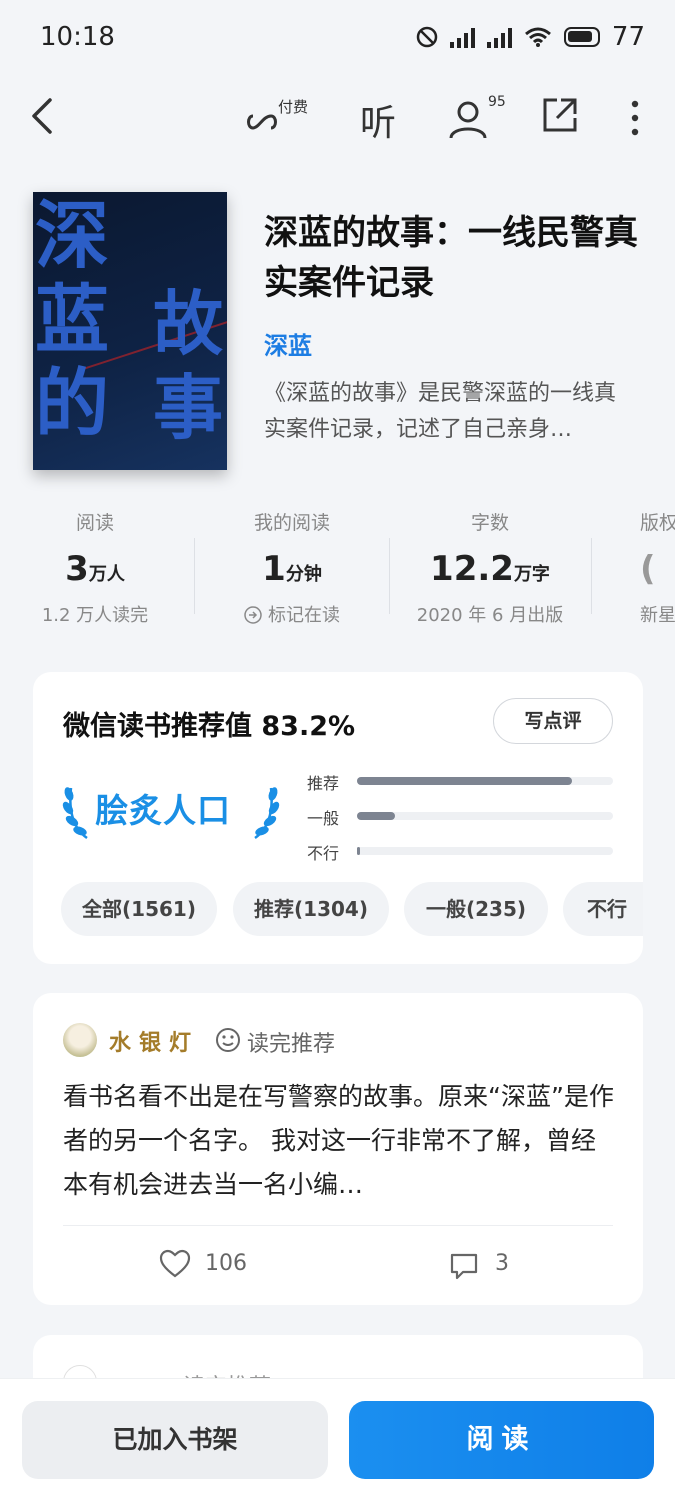 The width and height of the screenshot is (675, 1500). I want to click on stat-readers: 阅读 3万人 1.2 万人读完, so click(95, 567).